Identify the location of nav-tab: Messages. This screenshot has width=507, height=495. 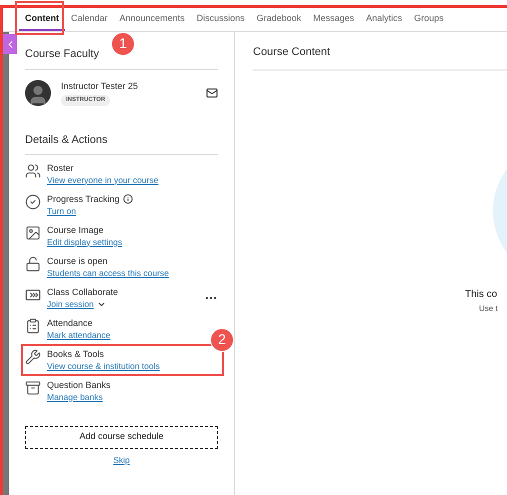
(333, 19).